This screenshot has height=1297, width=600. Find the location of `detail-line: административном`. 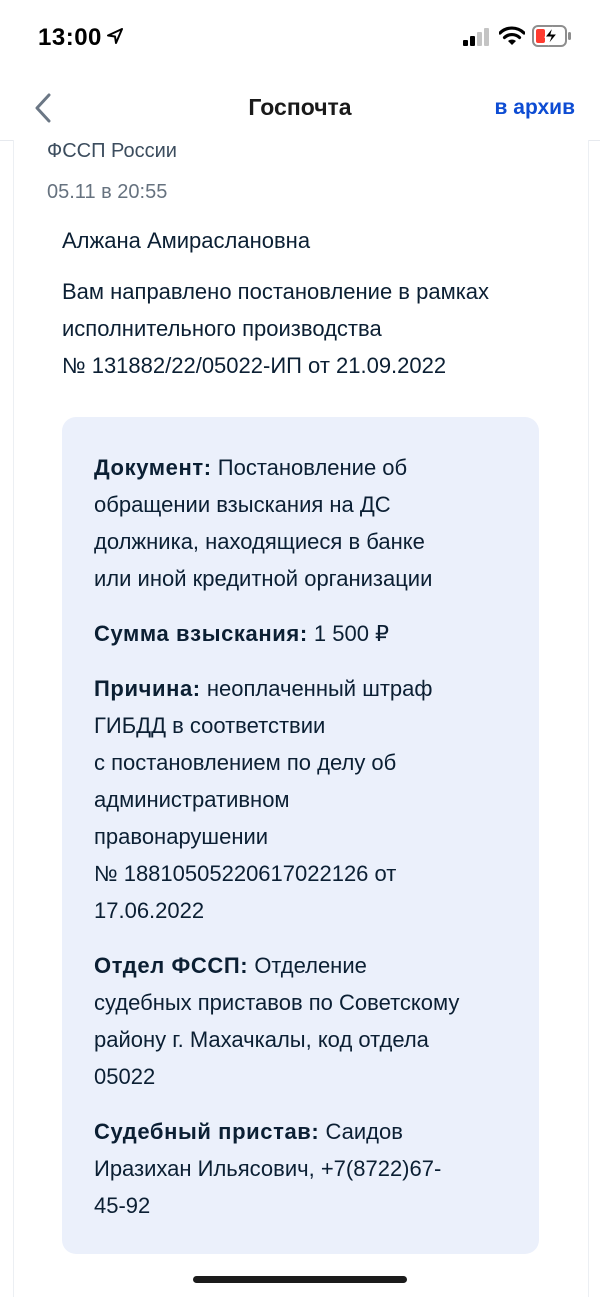

detail-line: административном is located at coordinates (192, 799).